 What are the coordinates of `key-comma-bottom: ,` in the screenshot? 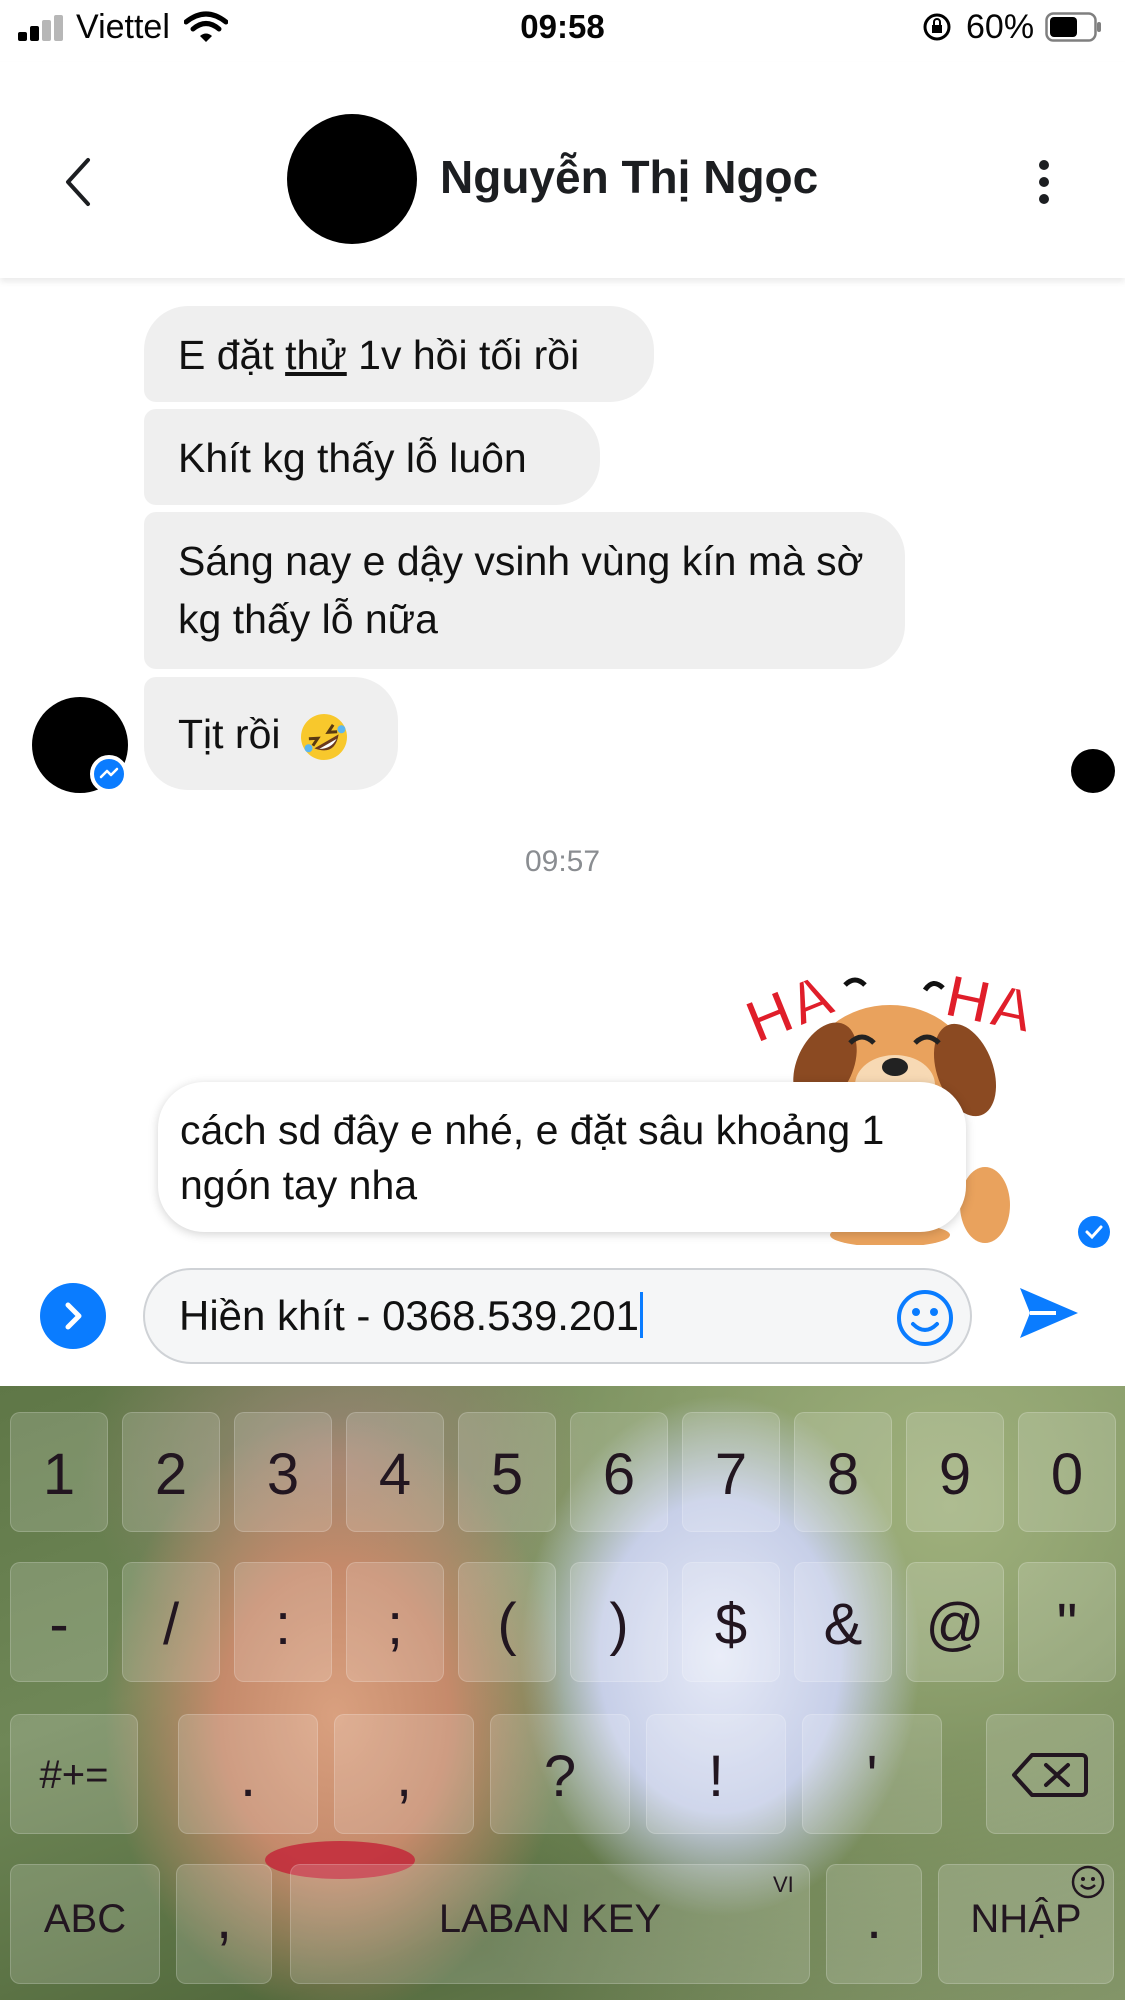 It's located at (224, 1924).